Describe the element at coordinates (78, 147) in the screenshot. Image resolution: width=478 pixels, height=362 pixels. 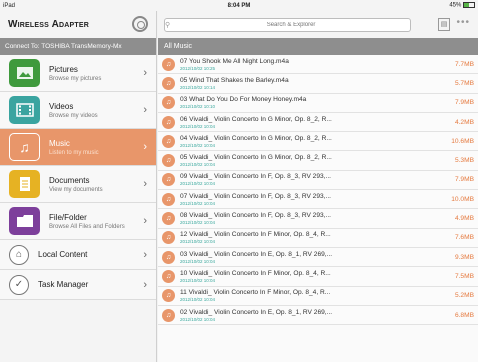
I see `sidebar-item-music: ♫ Music Listen to my music ›` at that location.